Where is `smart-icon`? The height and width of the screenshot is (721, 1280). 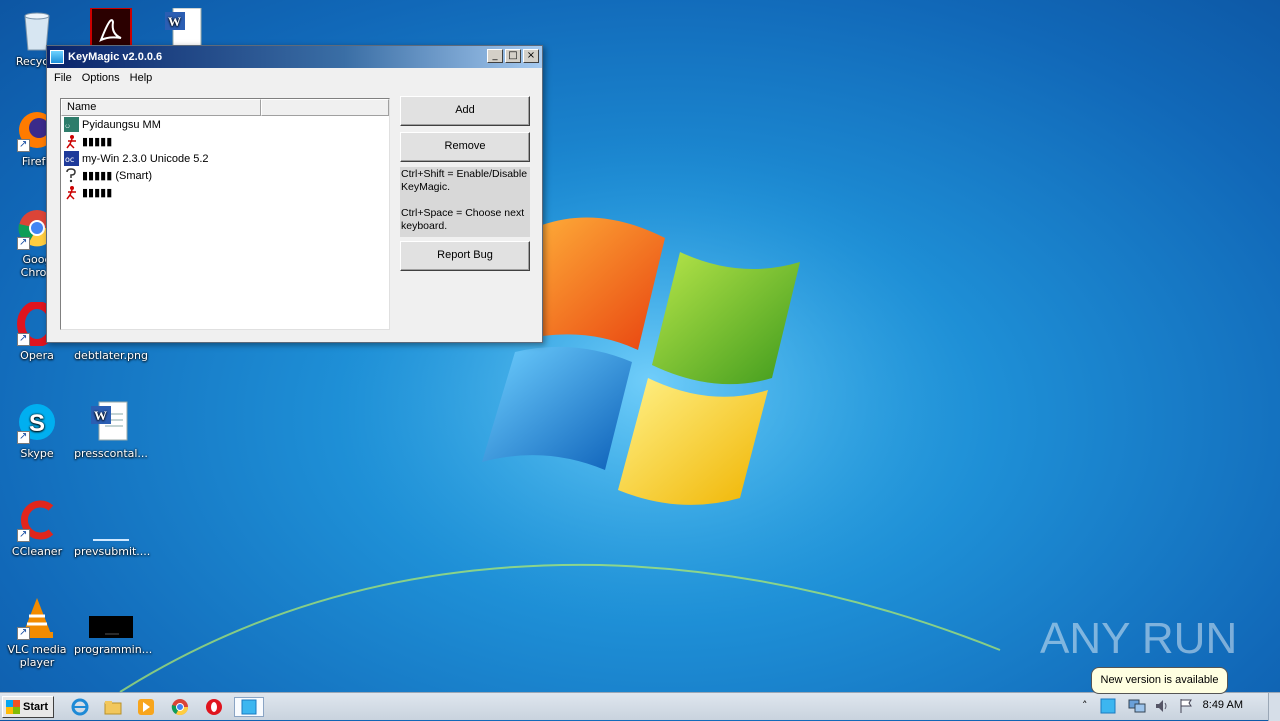
smart-icon is located at coordinates (71, 175).